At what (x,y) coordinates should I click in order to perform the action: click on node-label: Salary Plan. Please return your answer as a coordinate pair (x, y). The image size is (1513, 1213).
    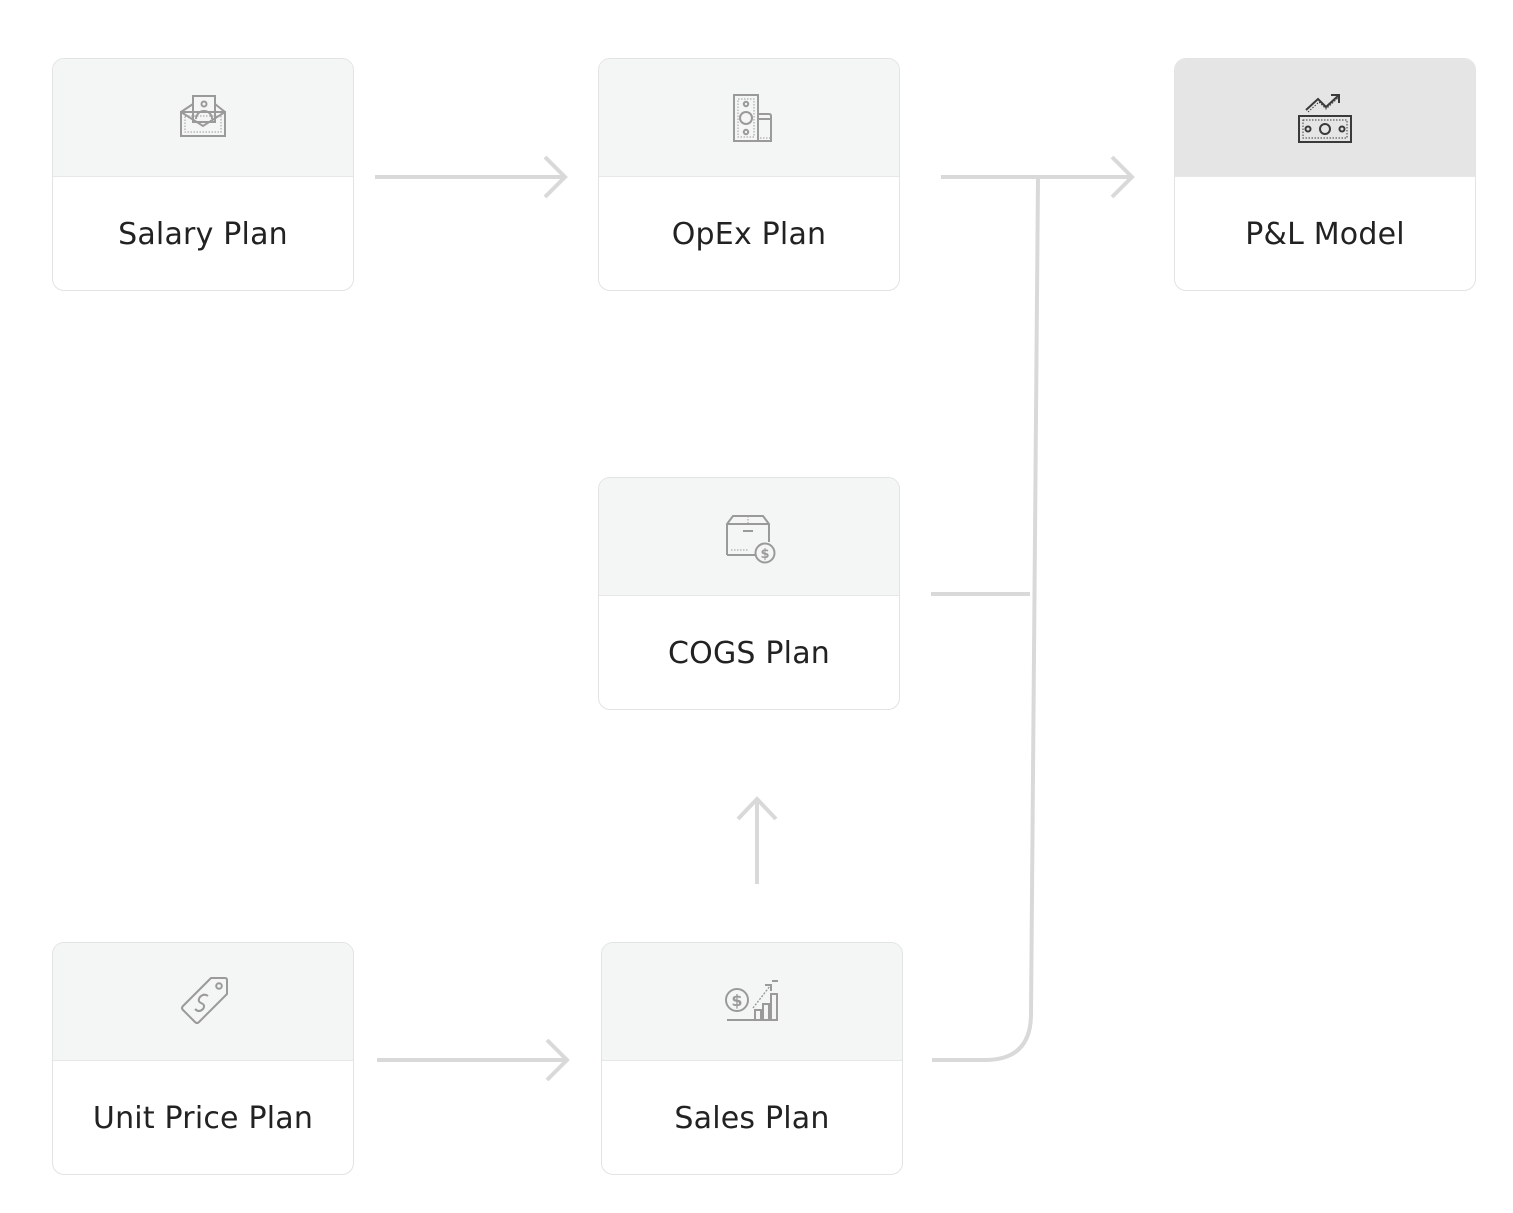
    Looking at the image, I should click on (203, 234).